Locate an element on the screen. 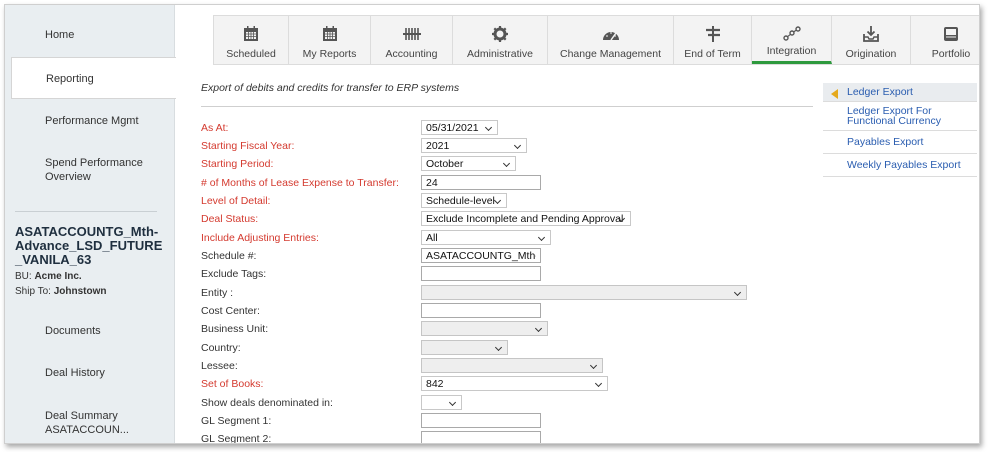  menu-item-ledger-export-functional: Ledger Export For Functional Currency is located at coordinates (900, 116).